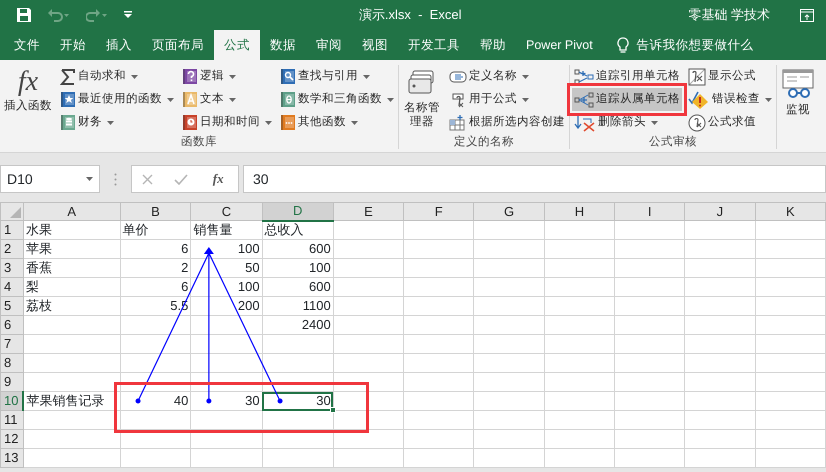 The image size is (826, 472). I want to click on column-header: J, so click(720, 211).